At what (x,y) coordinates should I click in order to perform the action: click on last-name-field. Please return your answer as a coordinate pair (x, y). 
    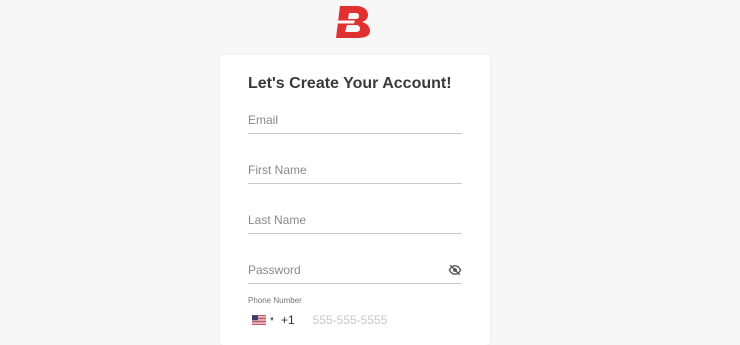
    Looking at the image, I should click on (355, 221).